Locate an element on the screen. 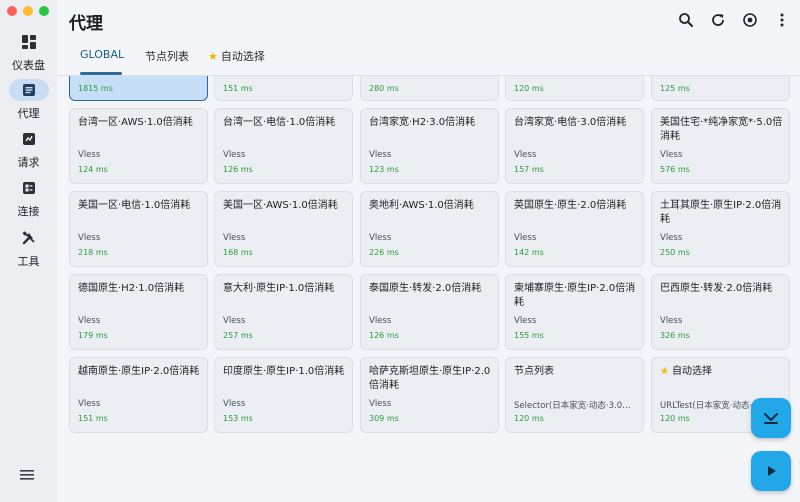 The width and height of the screenshot is (800, 502). proxy-name: 印度原生·原生IP·1.0倍消耗 is located at coordinates (284, 371).